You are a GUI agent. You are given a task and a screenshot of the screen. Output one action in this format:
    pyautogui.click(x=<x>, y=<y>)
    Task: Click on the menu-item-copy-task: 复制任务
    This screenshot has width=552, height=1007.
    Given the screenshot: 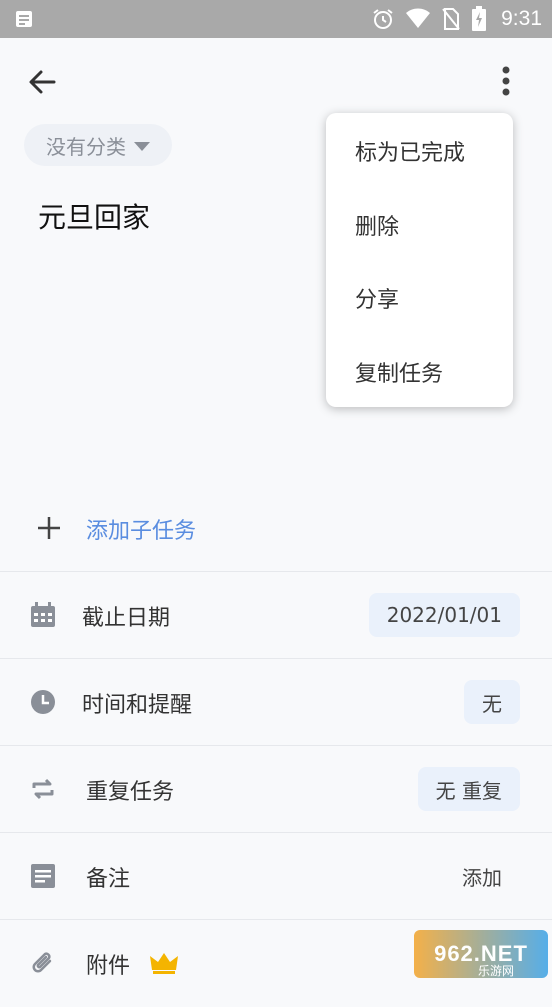 What is the action you would take?
    pyautogui.click(x=399, y=372)
    